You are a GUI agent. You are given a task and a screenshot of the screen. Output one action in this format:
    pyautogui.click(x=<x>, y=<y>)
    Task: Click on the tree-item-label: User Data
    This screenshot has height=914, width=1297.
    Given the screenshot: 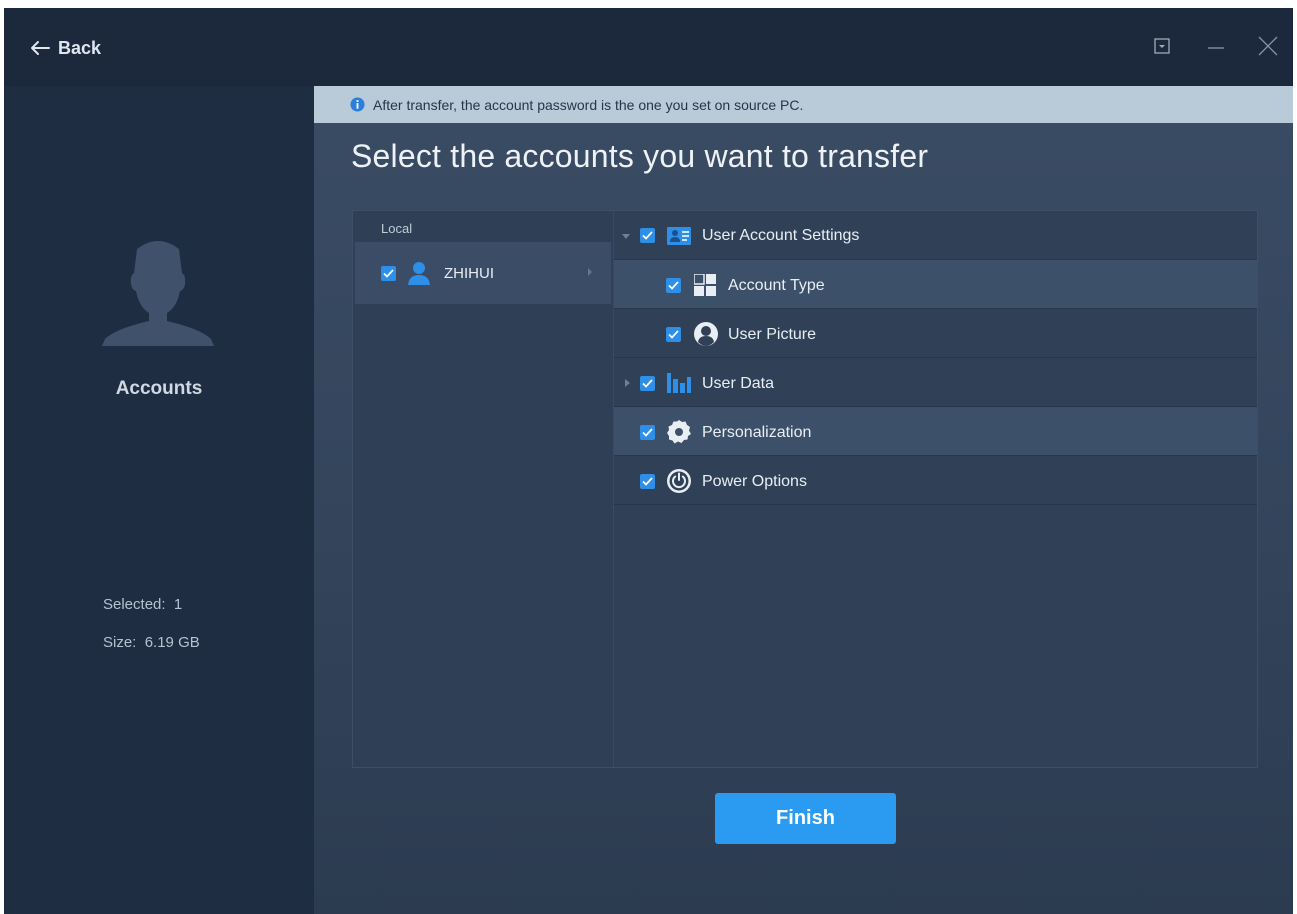 What is the action you would take?
    pyautogui.click(x=738, y=383)
    